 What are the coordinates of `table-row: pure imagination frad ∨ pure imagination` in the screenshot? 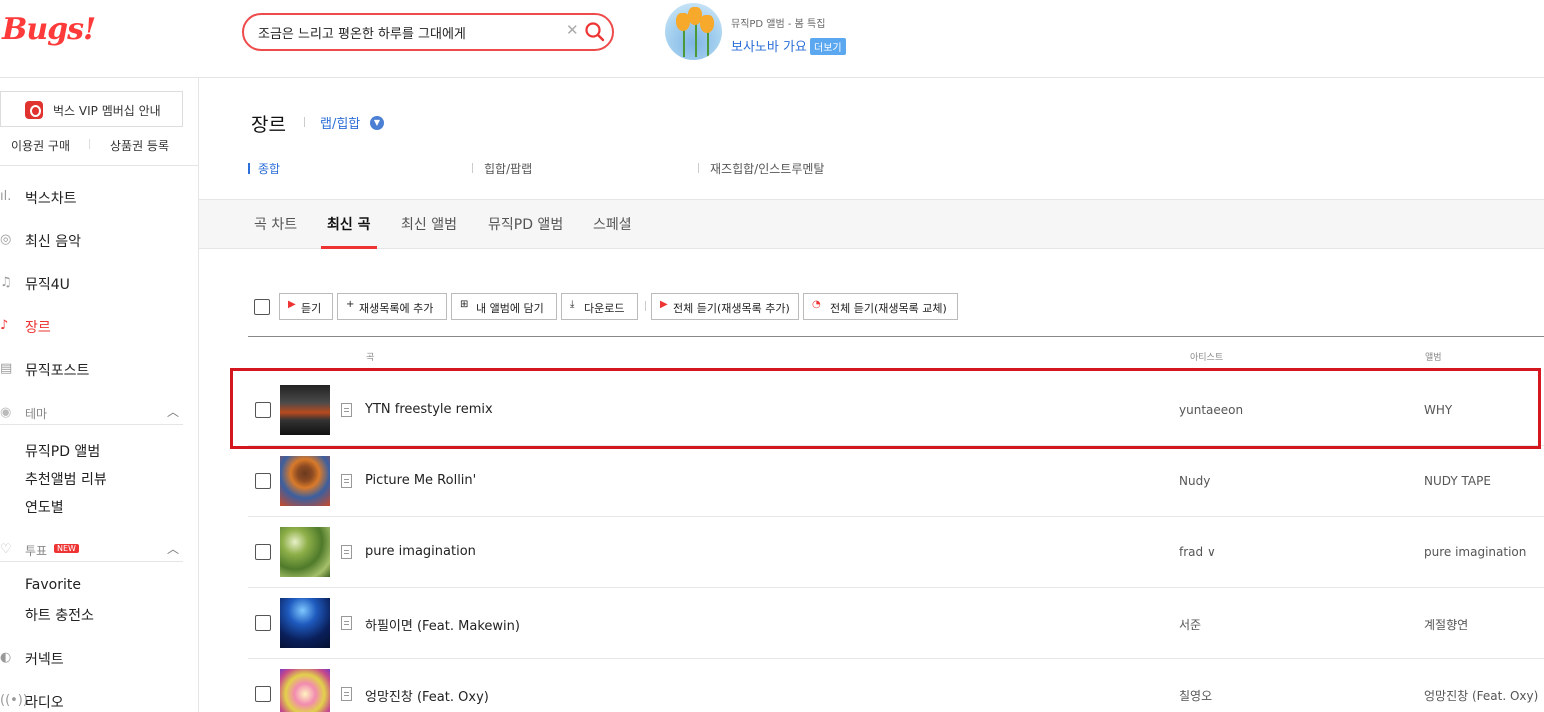 It's located at (896, 552).